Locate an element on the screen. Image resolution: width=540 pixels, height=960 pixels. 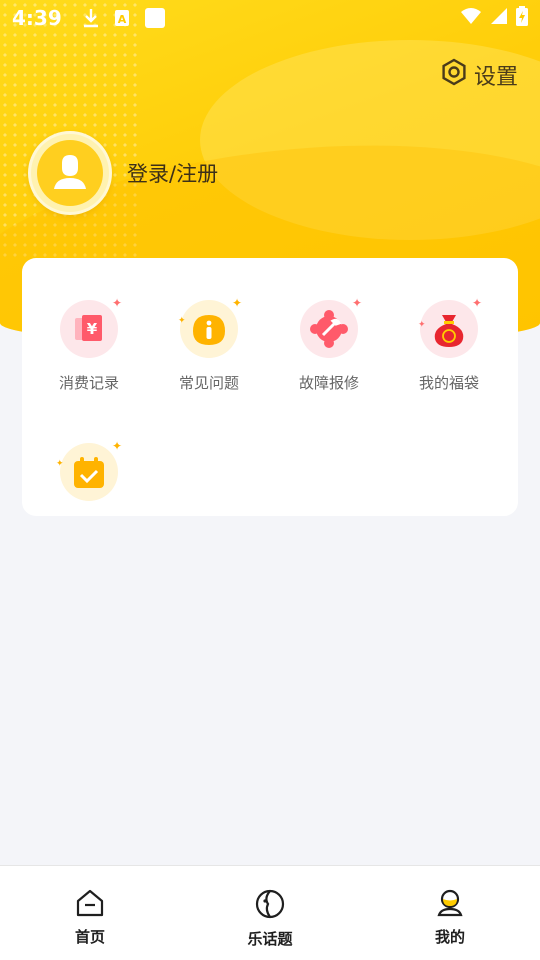
menu-item-repair: ✦ 故障报修 is located at coordinates (329, 344).